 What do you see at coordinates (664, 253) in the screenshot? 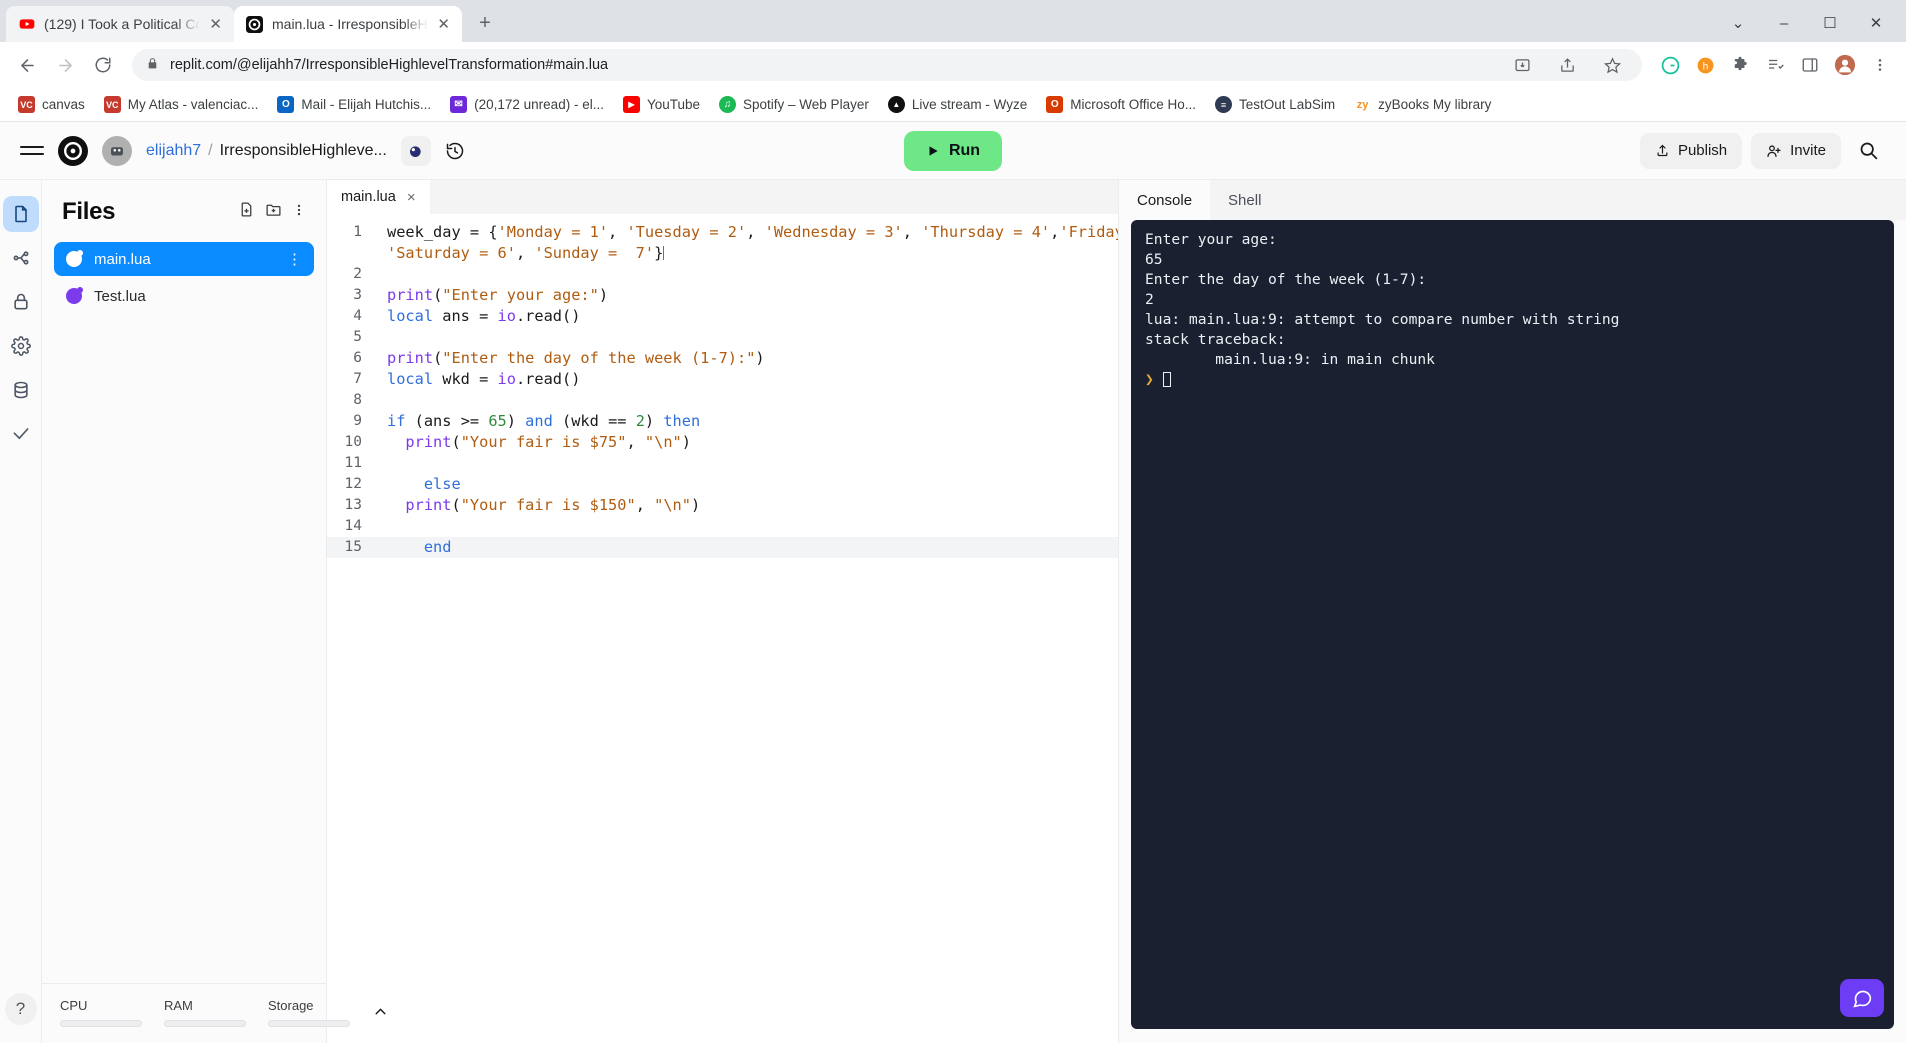
I see `text-cursor` at bounding box center [664, 253].